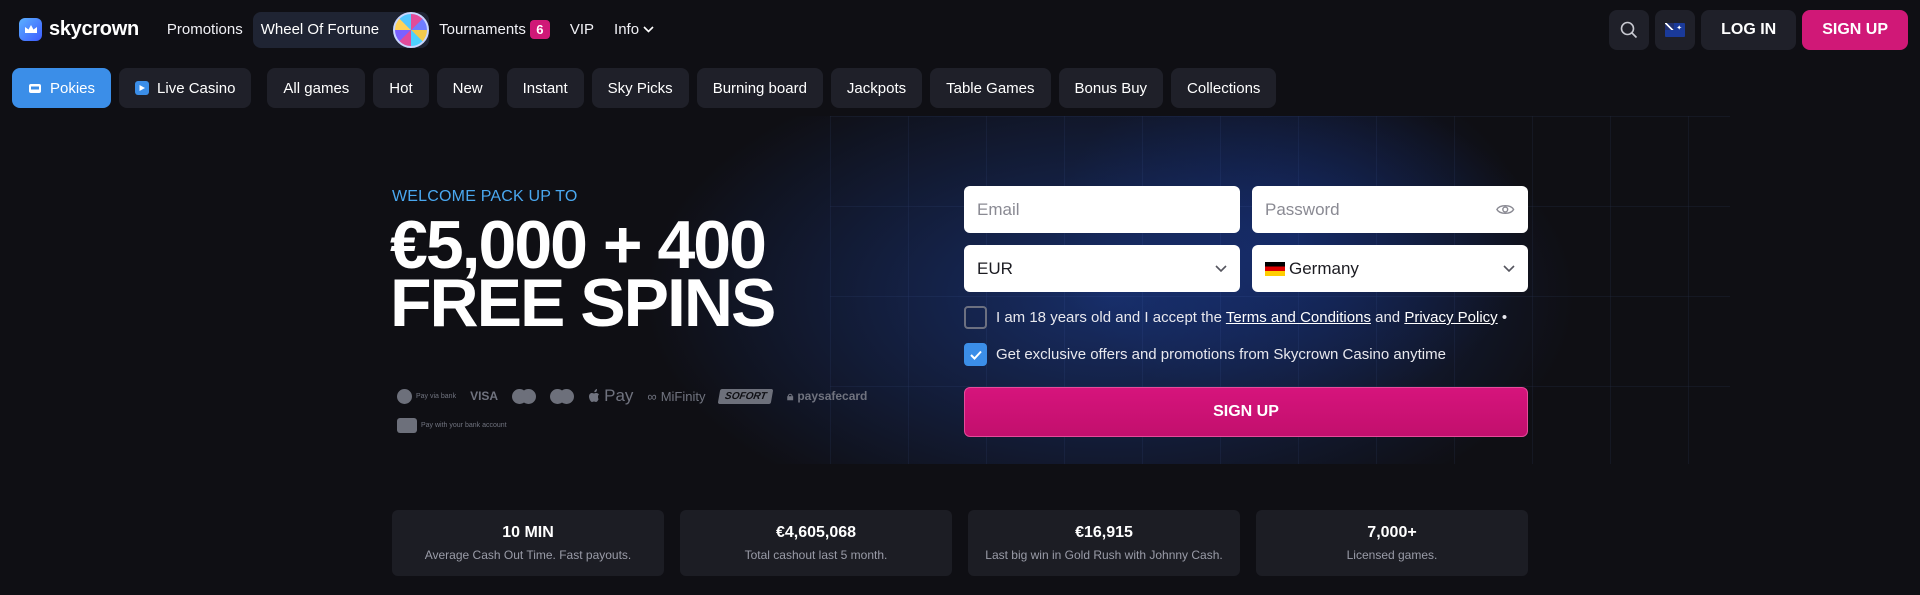  Describe the element at coordinates (790, 395) in the screenshot. I see `lock-icon: 🔒︎` at that location.